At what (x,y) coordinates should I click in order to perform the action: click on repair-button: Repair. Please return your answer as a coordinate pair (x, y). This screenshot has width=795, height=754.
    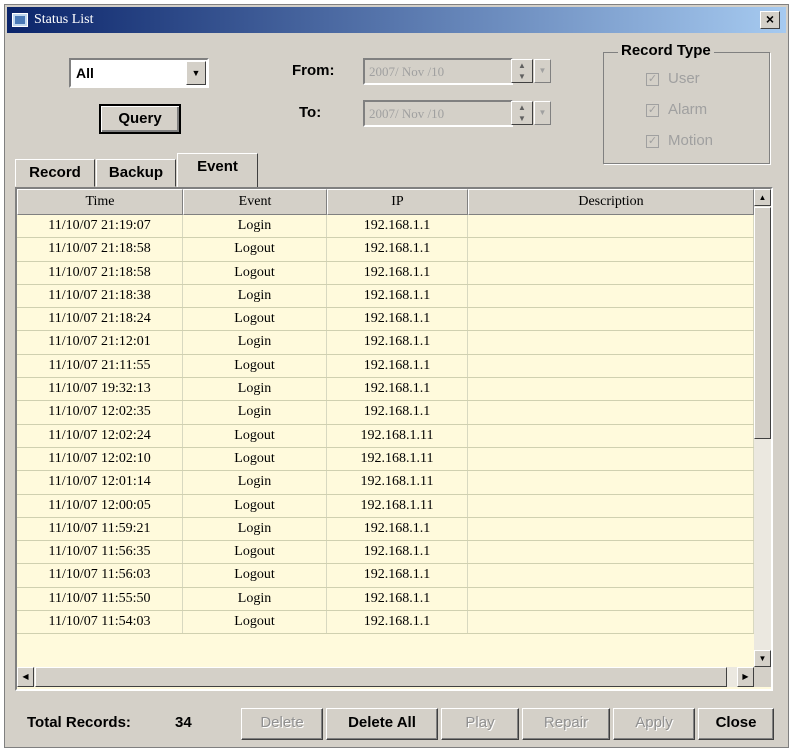
    Looking at the image, I should click on (566, 724).